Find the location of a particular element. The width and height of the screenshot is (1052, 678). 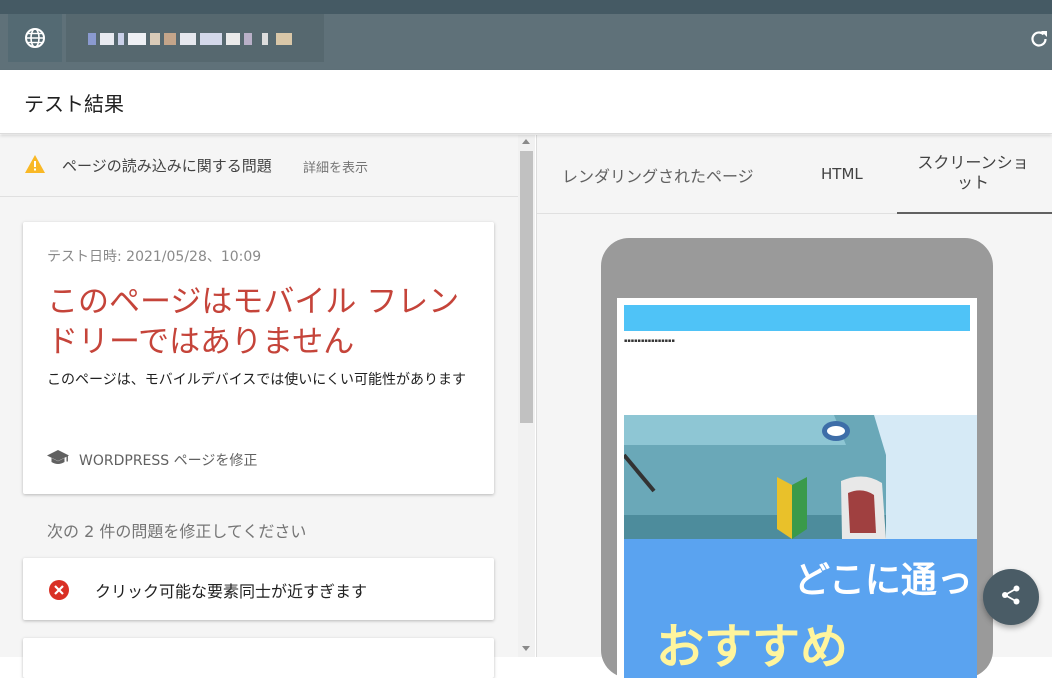

fix-wordpress-link: WORDPRESS ページを修正 is located at coordinates (152, 460).